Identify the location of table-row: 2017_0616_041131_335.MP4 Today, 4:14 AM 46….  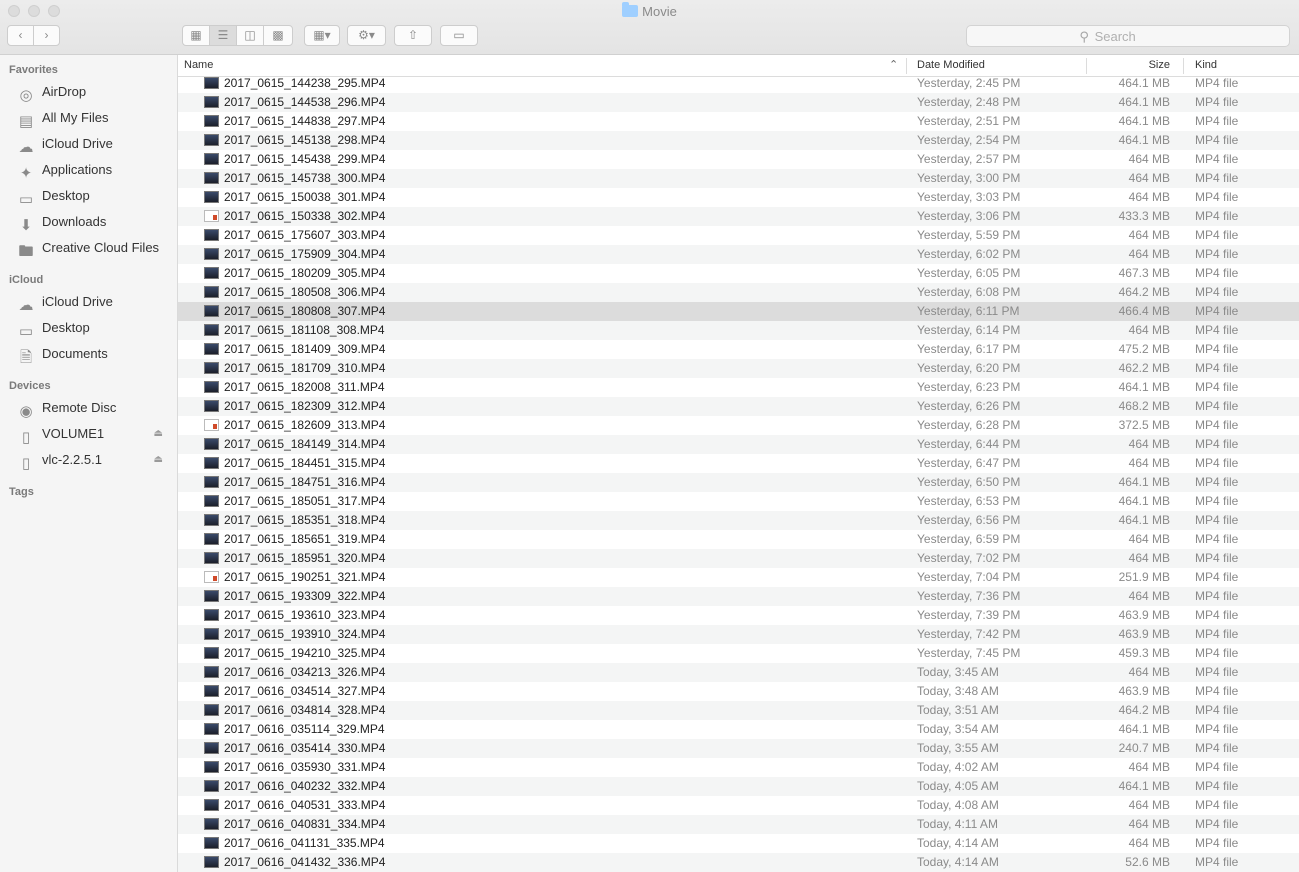
(738, 843).